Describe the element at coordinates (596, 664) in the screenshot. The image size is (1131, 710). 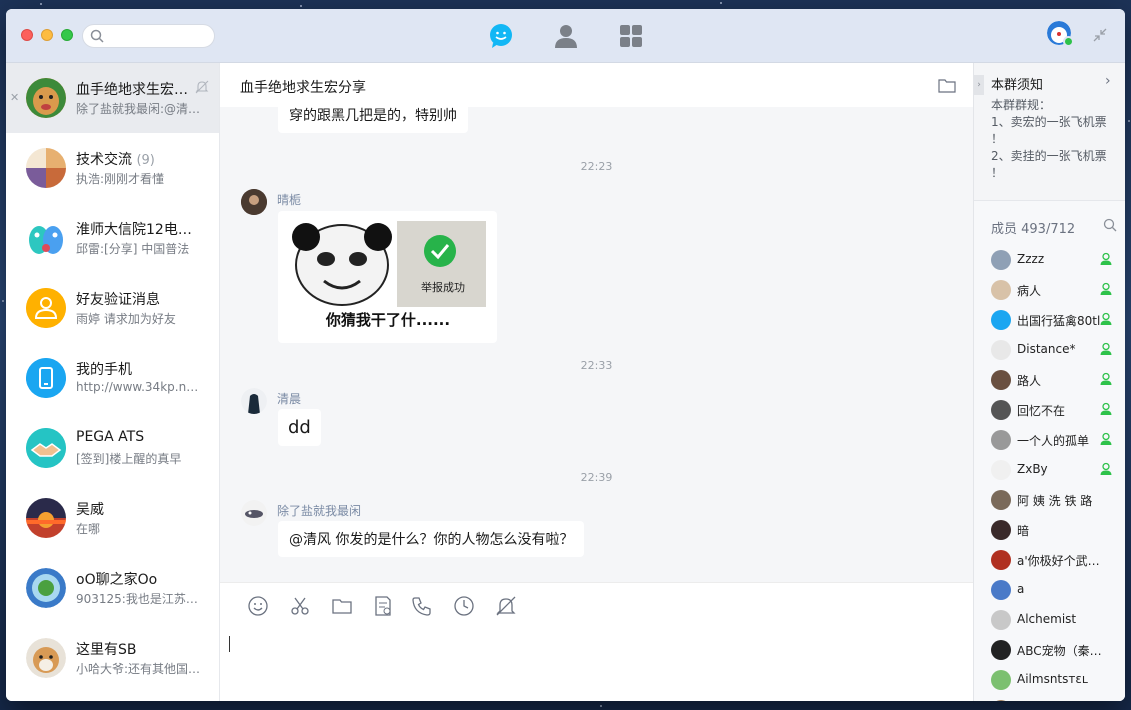
I see `message-input` at that location.